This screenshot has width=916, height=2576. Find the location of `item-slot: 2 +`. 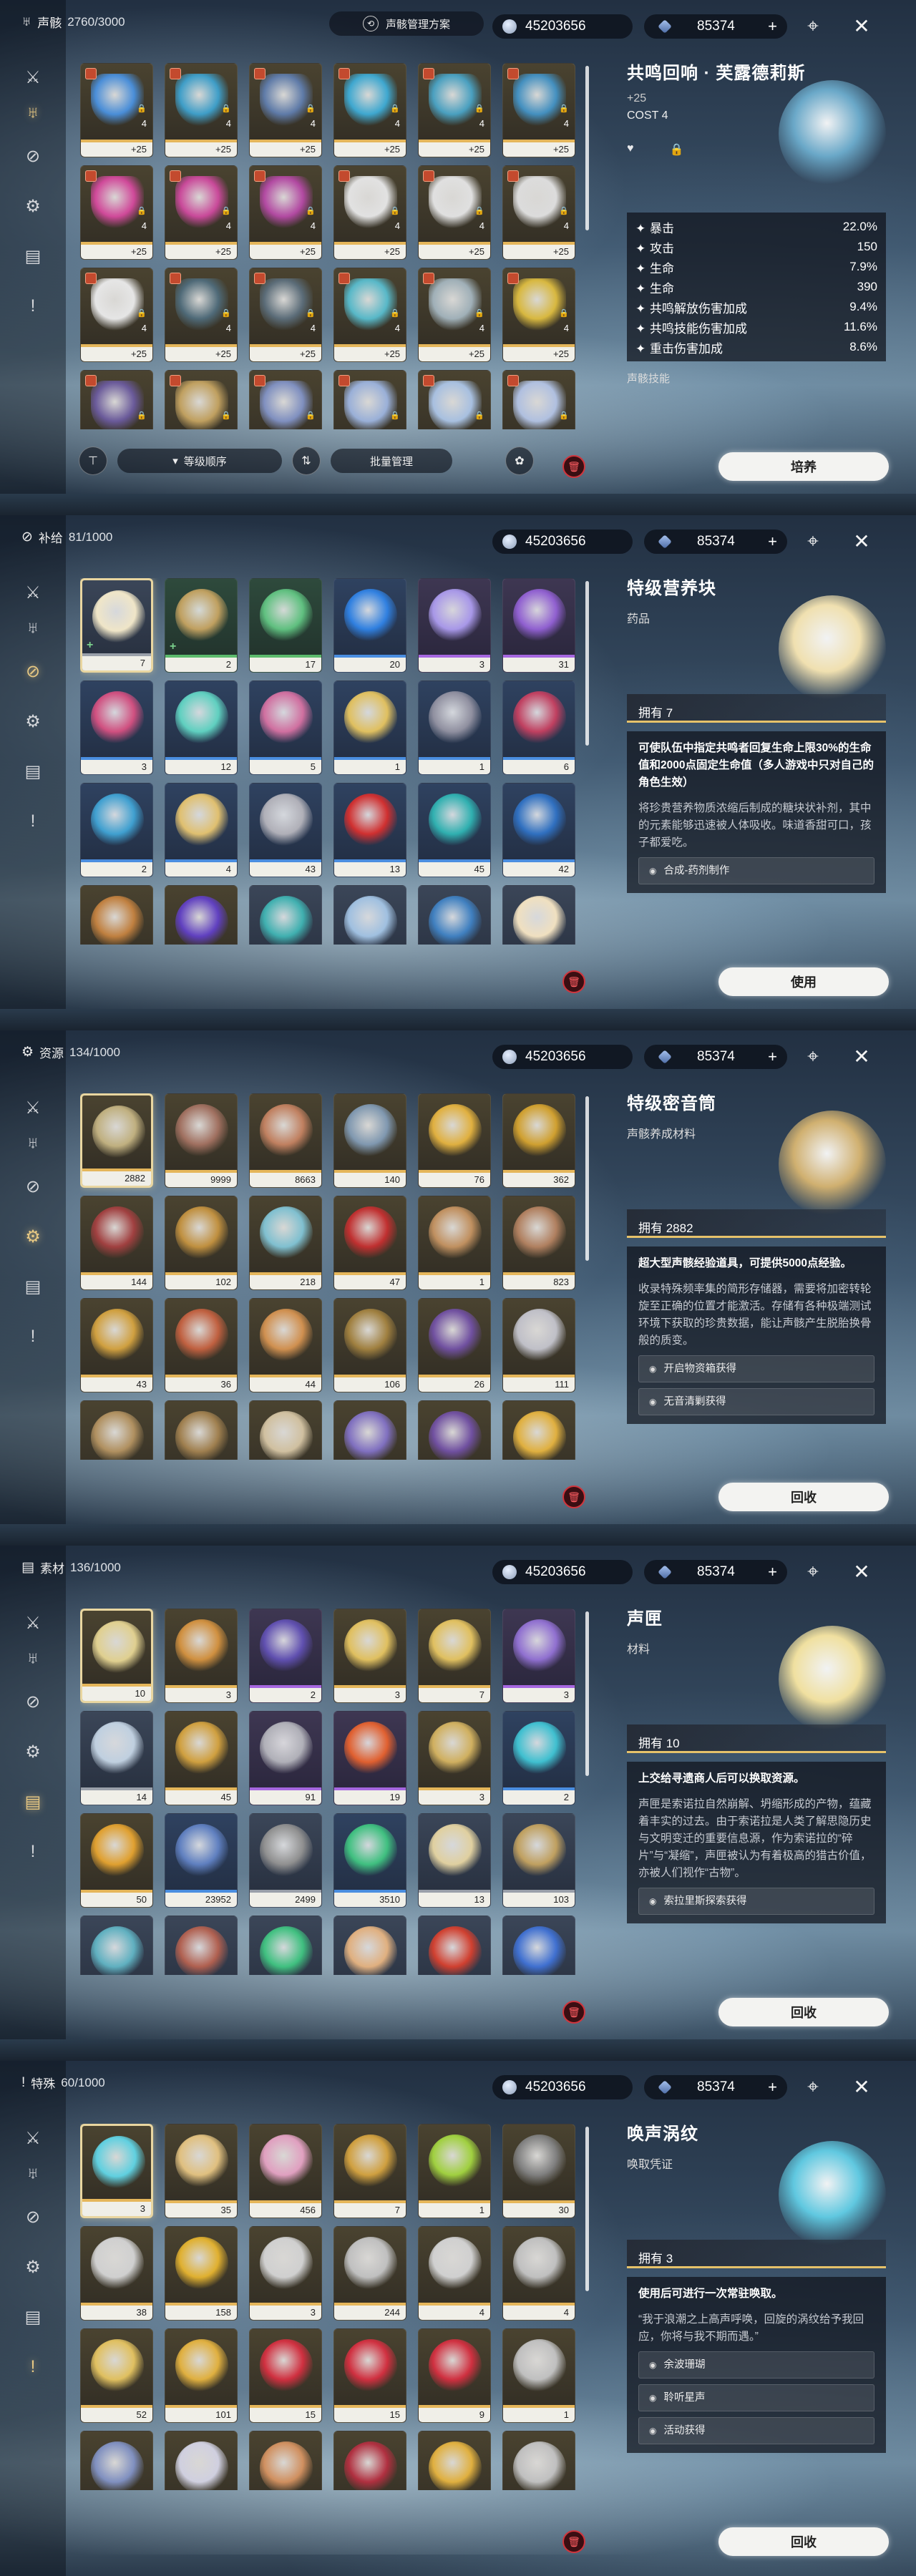

item-slot: 2 + is located at coordinates (201, 625).